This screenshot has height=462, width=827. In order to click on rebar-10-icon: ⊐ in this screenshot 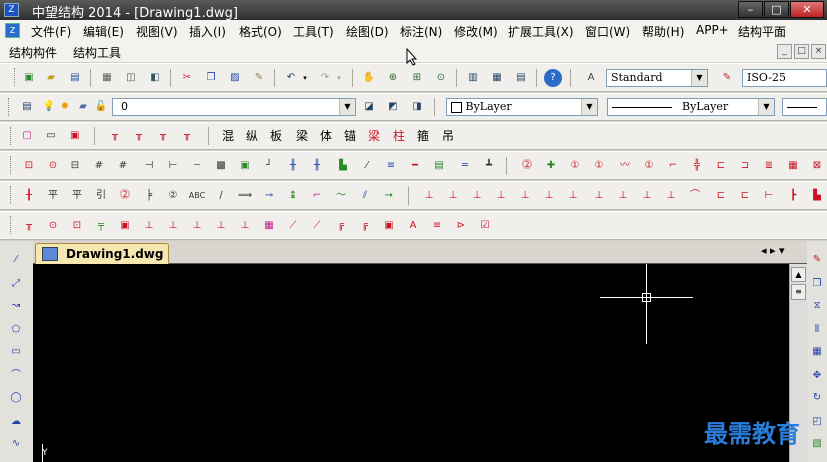, I will do `click(745, 166)`.